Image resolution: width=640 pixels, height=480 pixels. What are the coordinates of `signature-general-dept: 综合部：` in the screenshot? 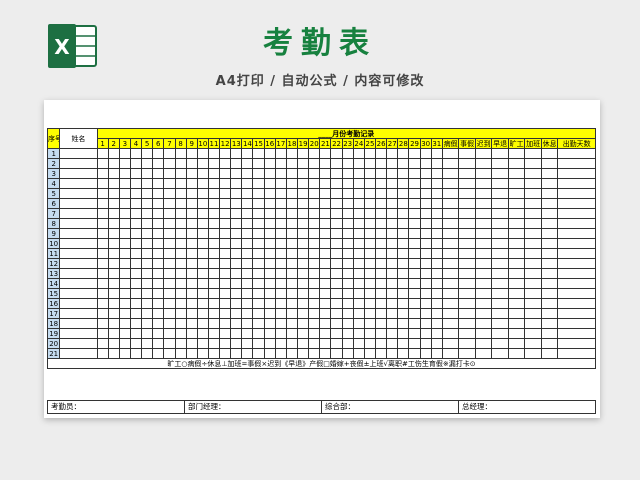 It's located at (390, 407).